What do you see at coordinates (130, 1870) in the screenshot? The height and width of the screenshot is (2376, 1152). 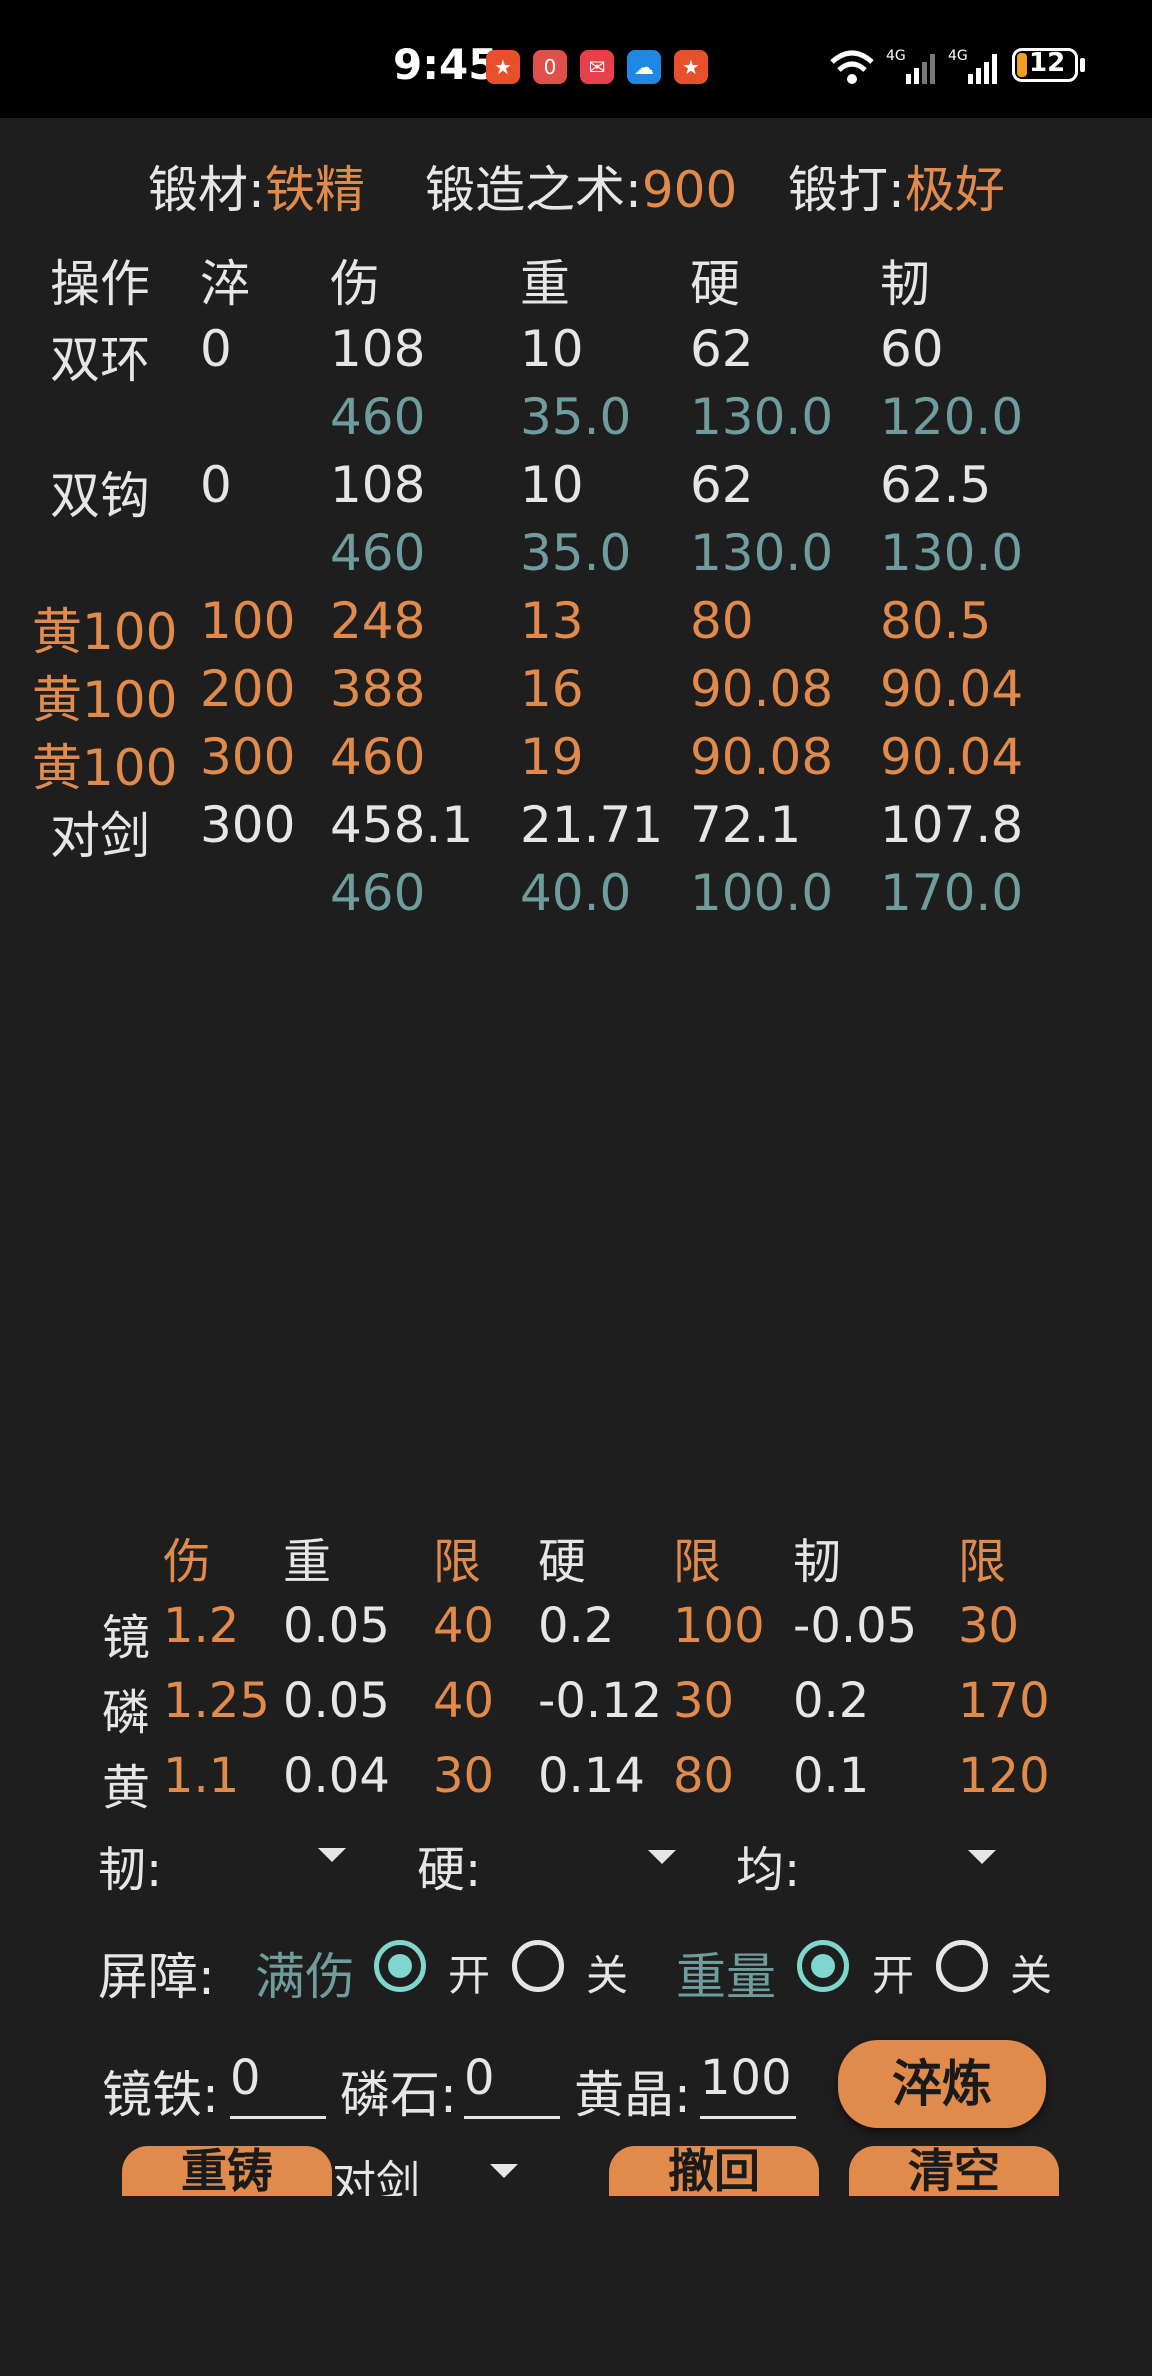 I see `ren-select-label: 韧:` at bounding box center [130, 1870].